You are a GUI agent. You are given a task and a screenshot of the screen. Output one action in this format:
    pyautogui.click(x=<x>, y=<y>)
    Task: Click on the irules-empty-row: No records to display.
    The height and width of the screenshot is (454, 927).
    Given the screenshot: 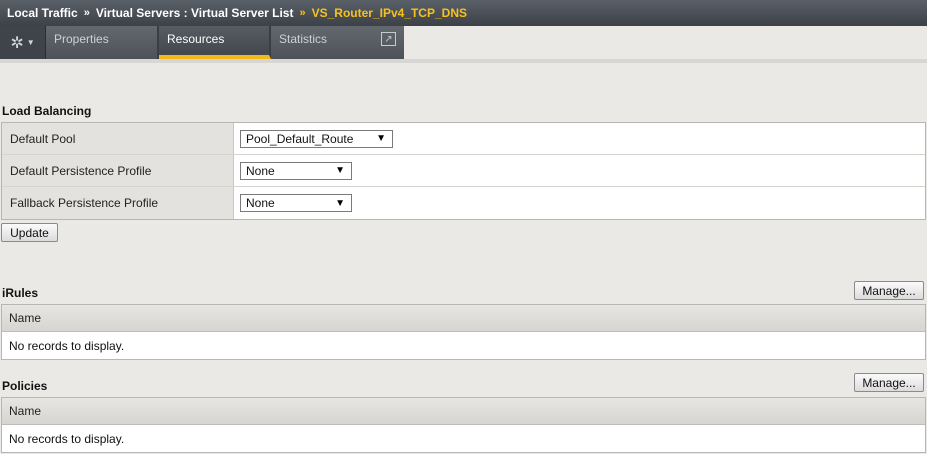 What is the action you would take?
    pyautogui.click(x=67, y=345)
    